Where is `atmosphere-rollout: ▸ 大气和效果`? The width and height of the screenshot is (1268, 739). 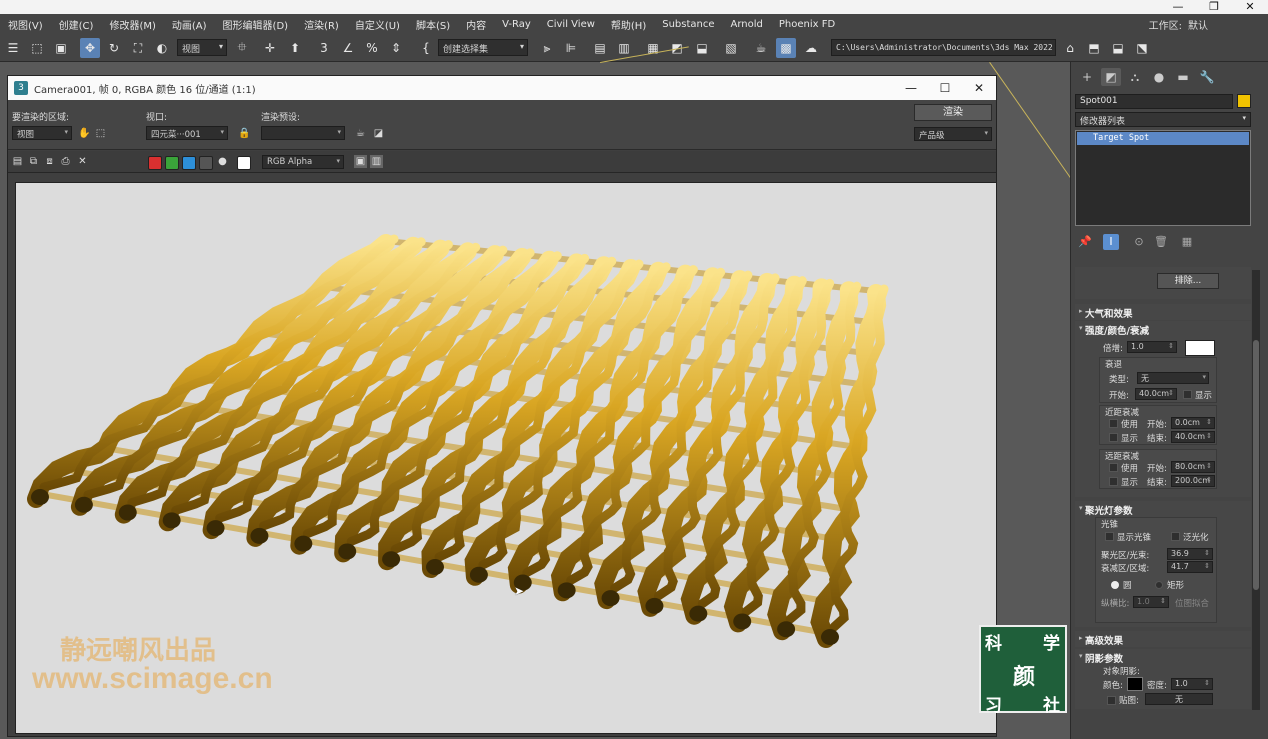
atmosphere-rollout: ▸ 大气和效果 is located at coordinates (1163, 312).